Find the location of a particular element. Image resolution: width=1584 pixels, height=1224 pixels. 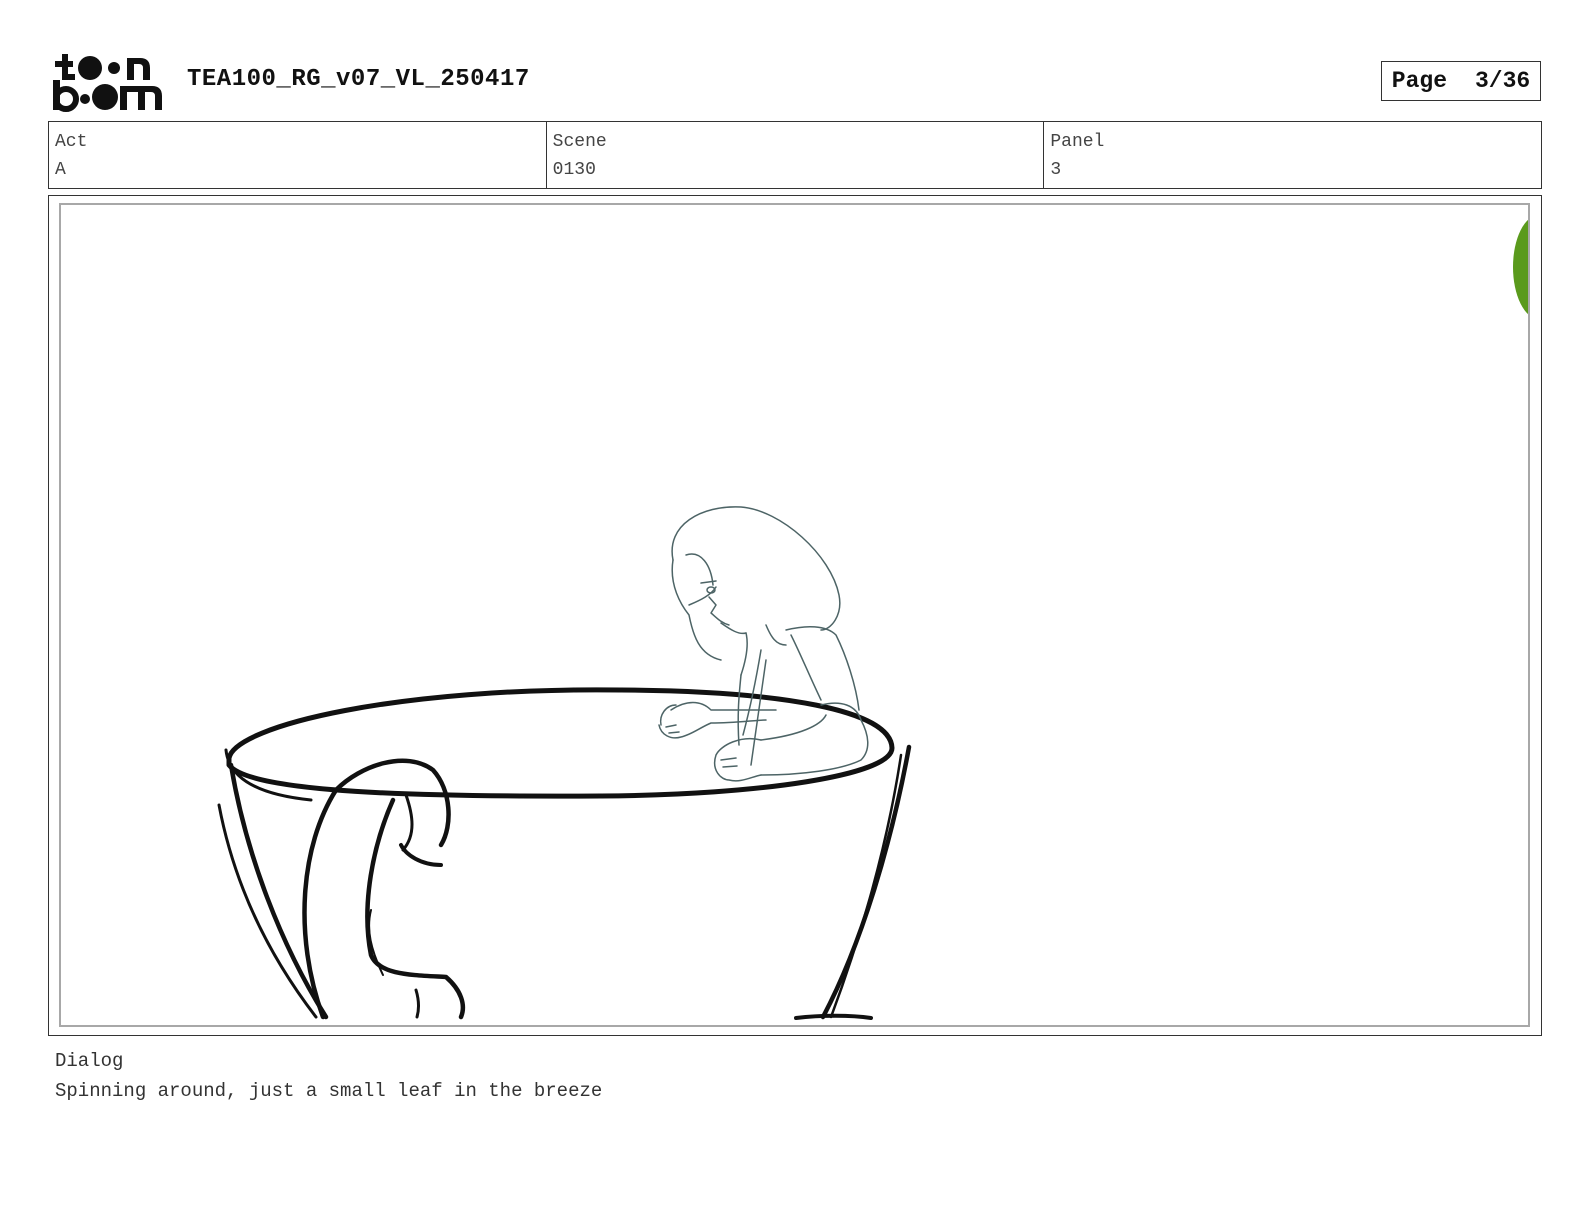

act-cell: Act A is located at coordinates (298, 155).